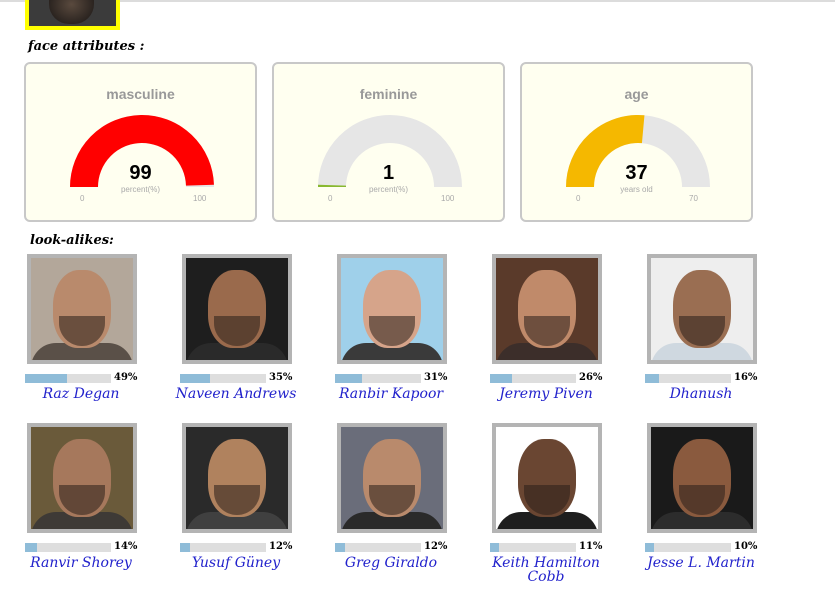  What do you see at coordinates (746, 377) in the screenshot?
I see `similarity-percent: 16%` at bounding box center [746, 377].